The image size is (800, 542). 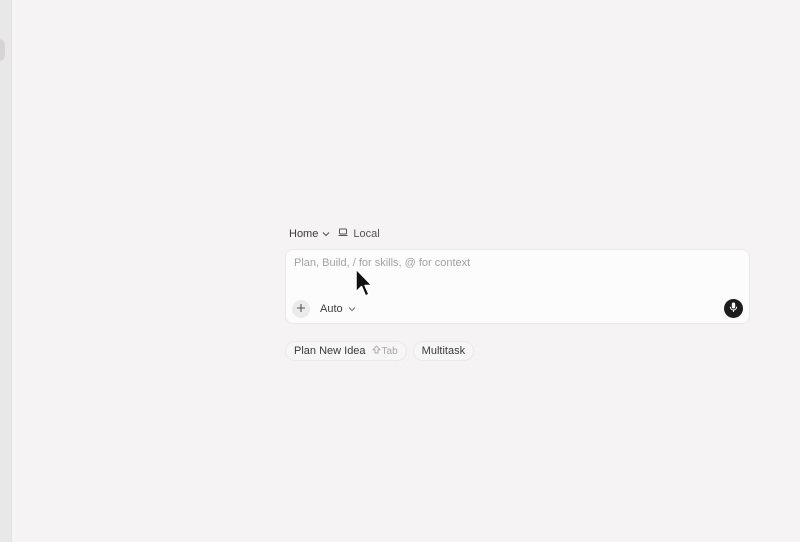 What do you see at coordinates (389, 351) in the screenshot?
I see `shortcut-key: Tab` at bounding box center [389, 351].